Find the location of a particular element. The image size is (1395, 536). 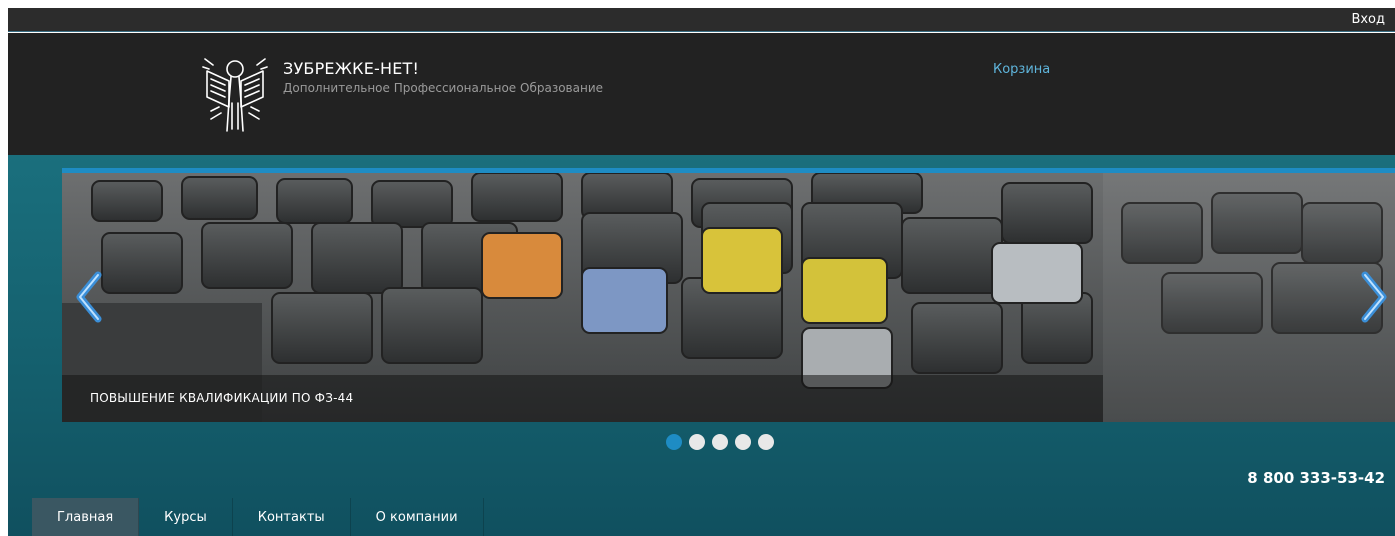

slider-dots is located at coordinates (720, 443).